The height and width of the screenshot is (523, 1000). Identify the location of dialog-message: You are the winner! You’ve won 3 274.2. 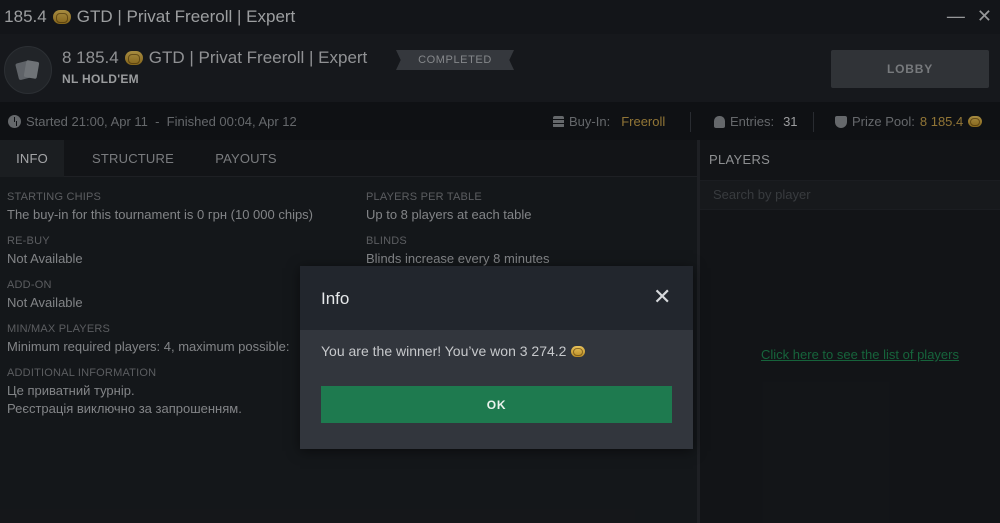
(453, 351).